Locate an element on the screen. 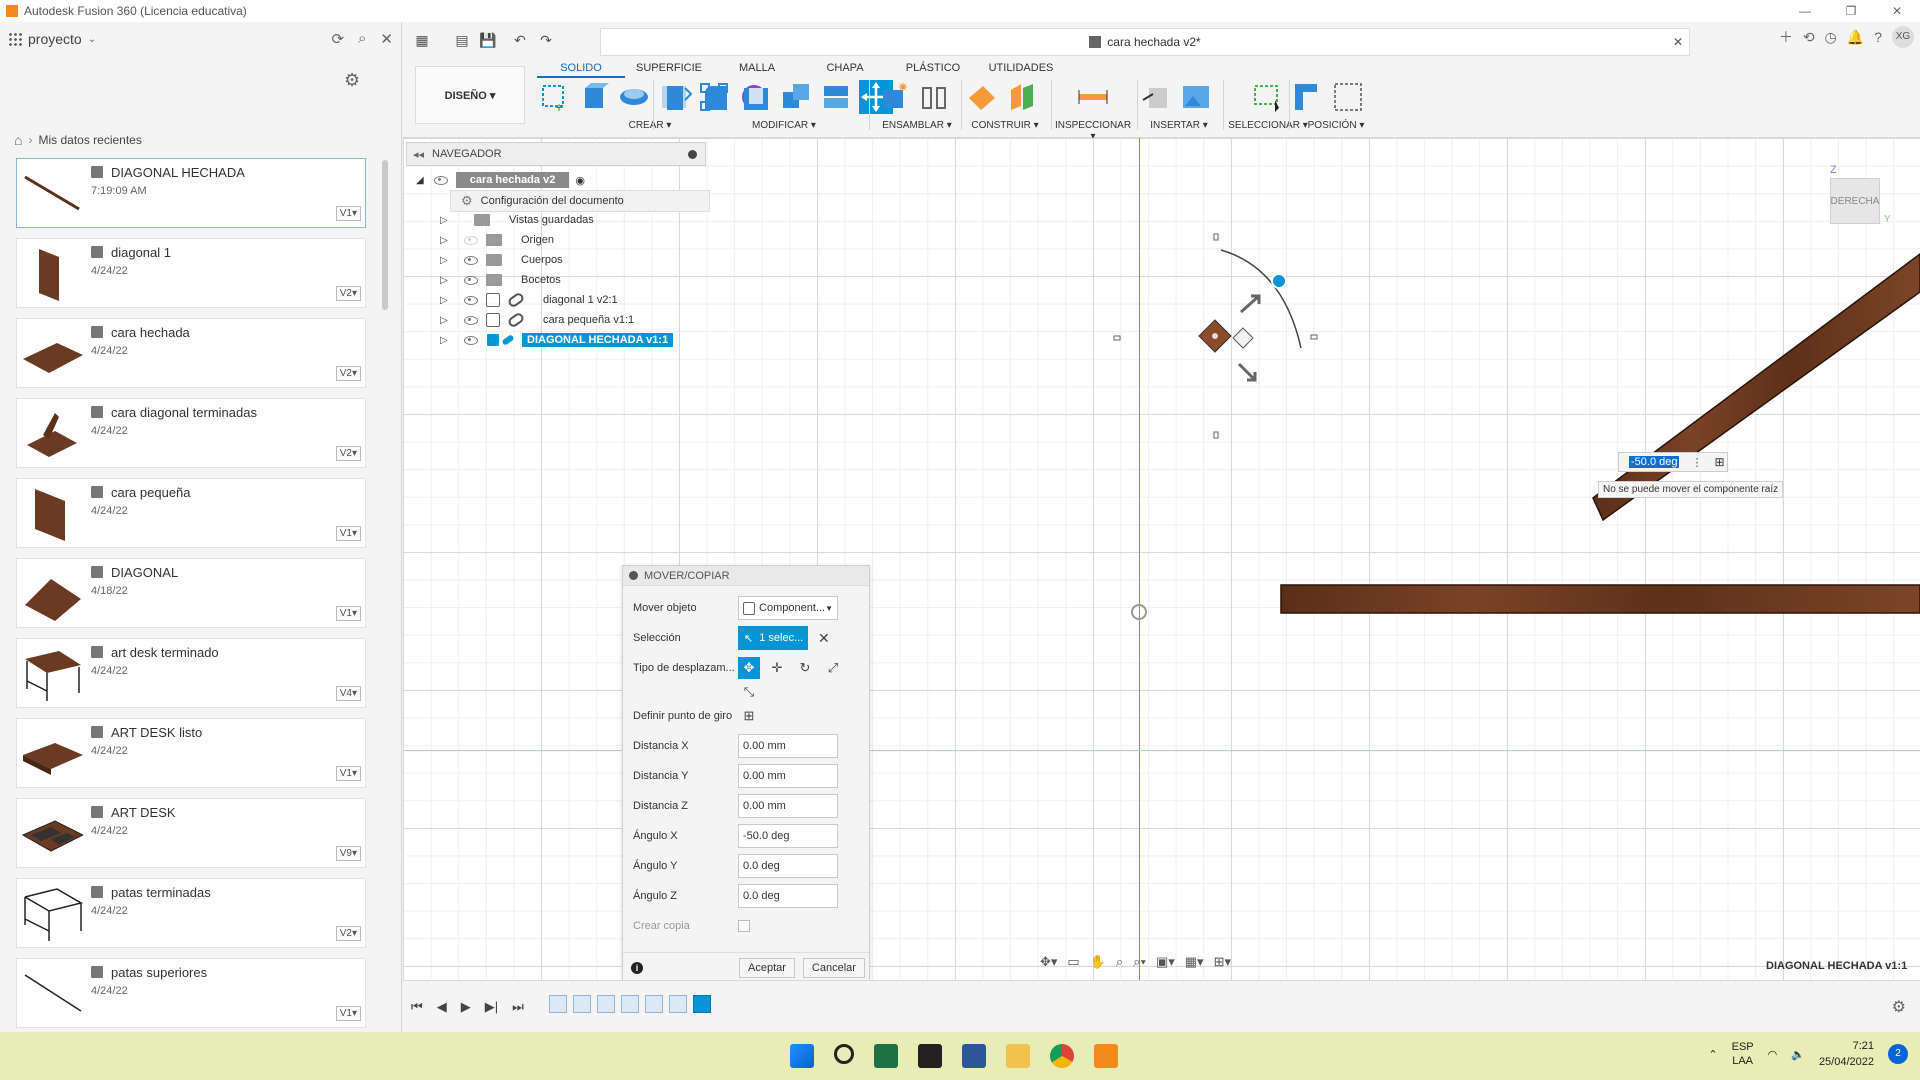 This screenshot has height=1080, width=1920. file-explorer-icon is located at coordinates (1018, 1056).